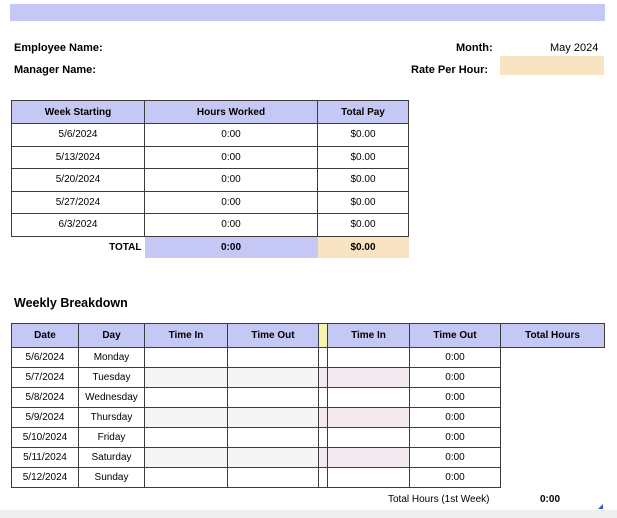  What do you see at coordinates (78, 225) in the screenshot?
I see `week-starting-cell: 6/3/2024` at bounding box center [78, 225].